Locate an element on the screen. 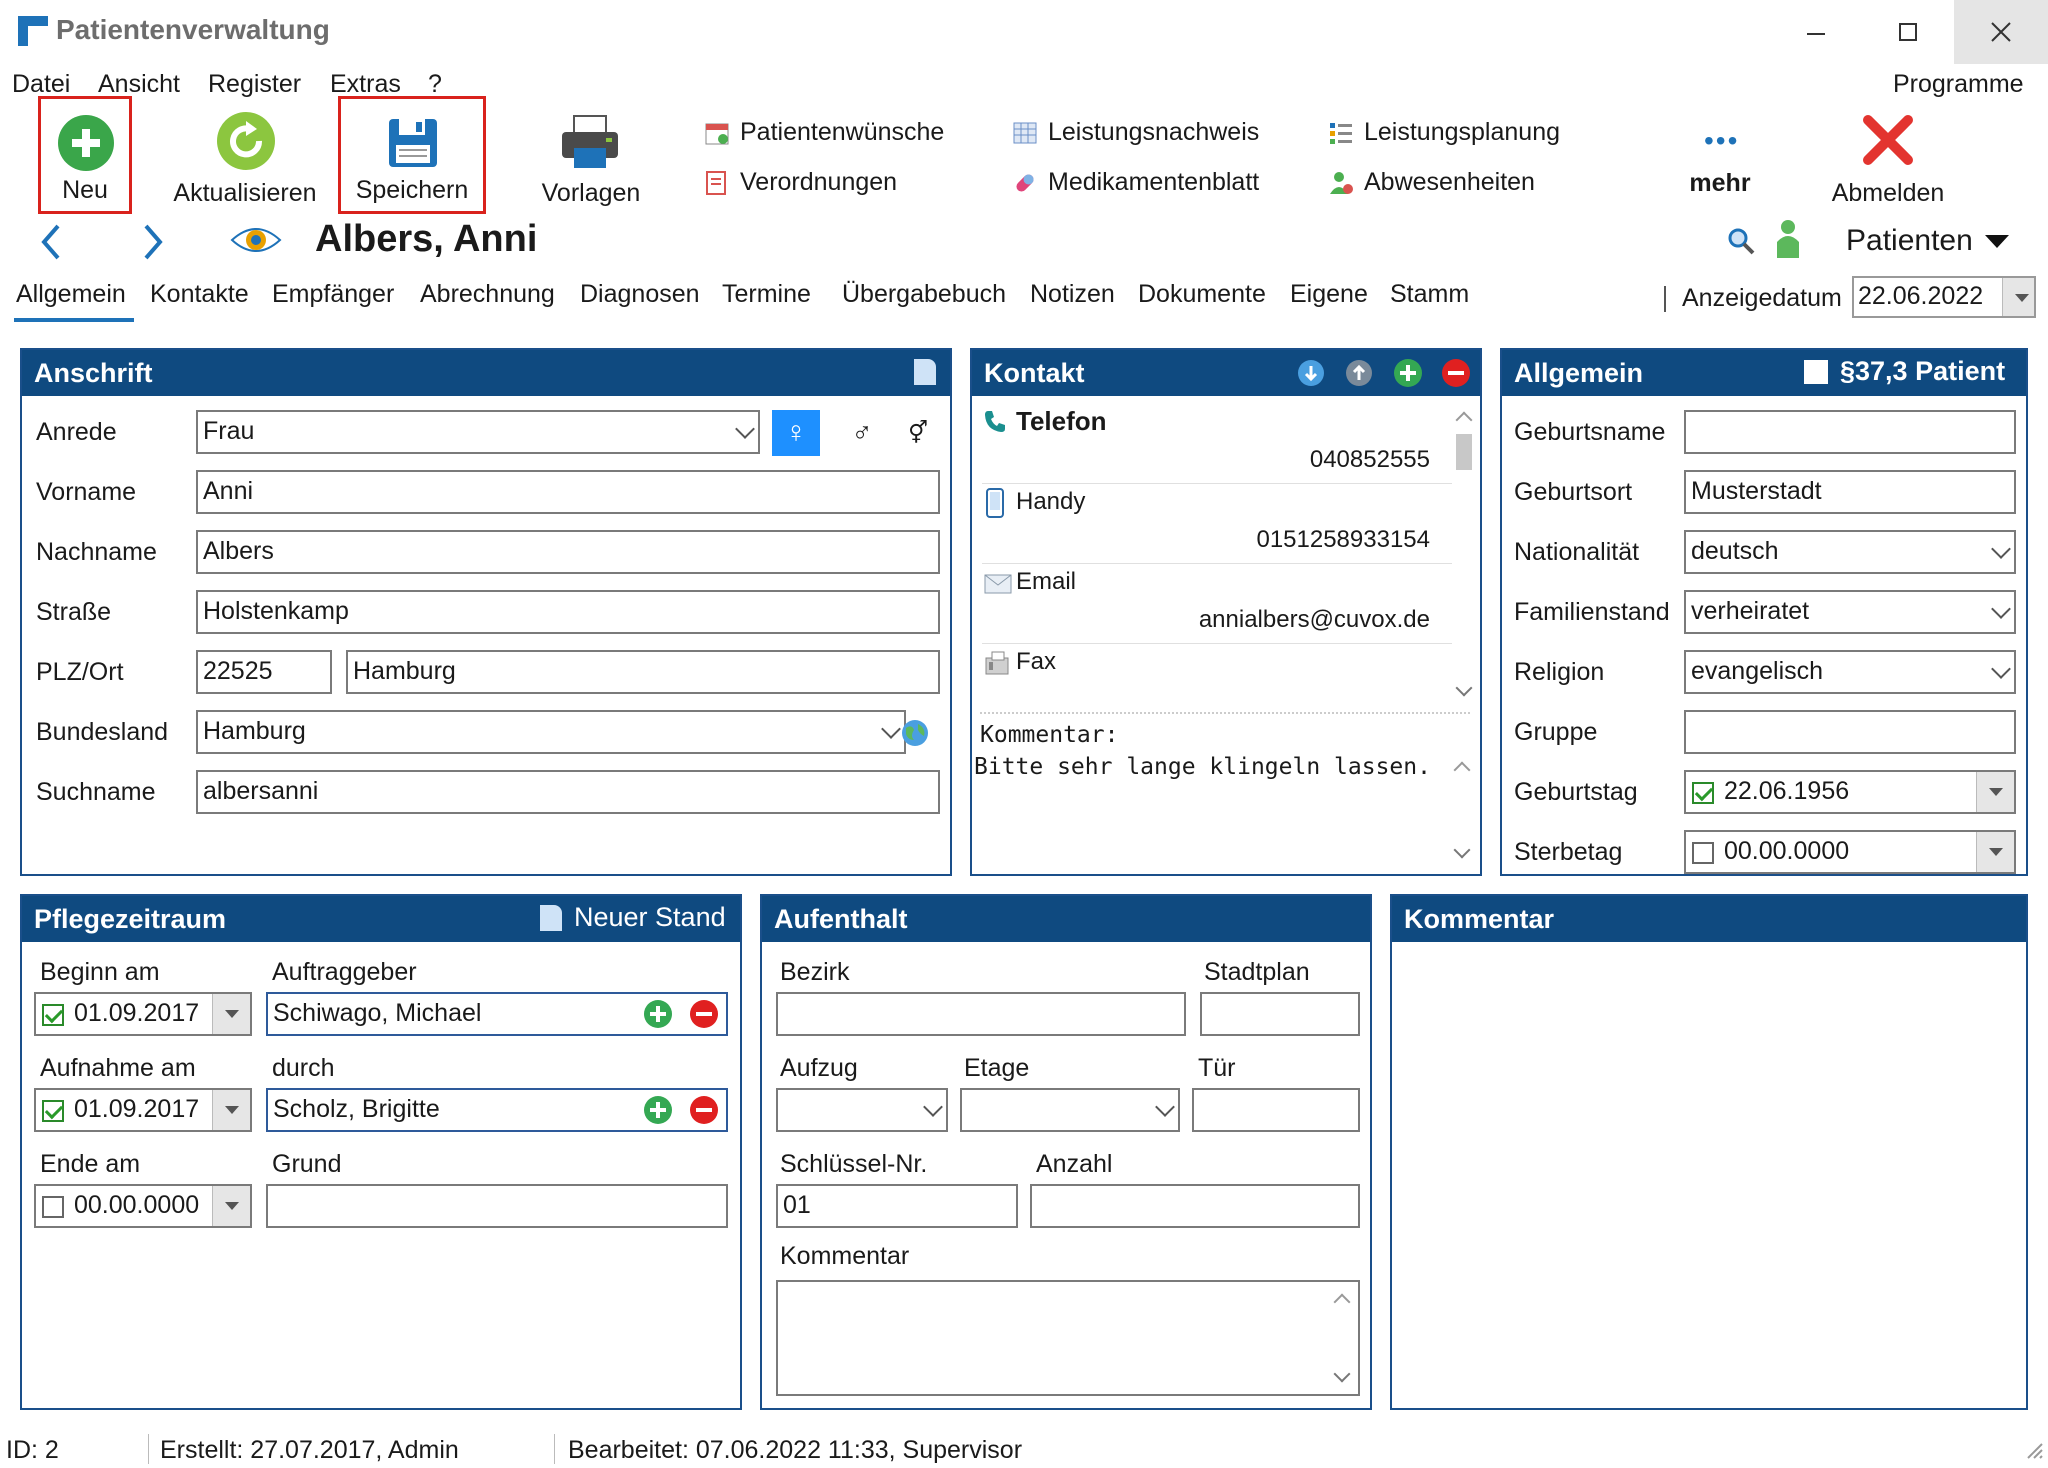 This screenshot has width=2048, height=1468. patientenwuensche-button: Patientenwünsche is located at coordinates (824, 132).